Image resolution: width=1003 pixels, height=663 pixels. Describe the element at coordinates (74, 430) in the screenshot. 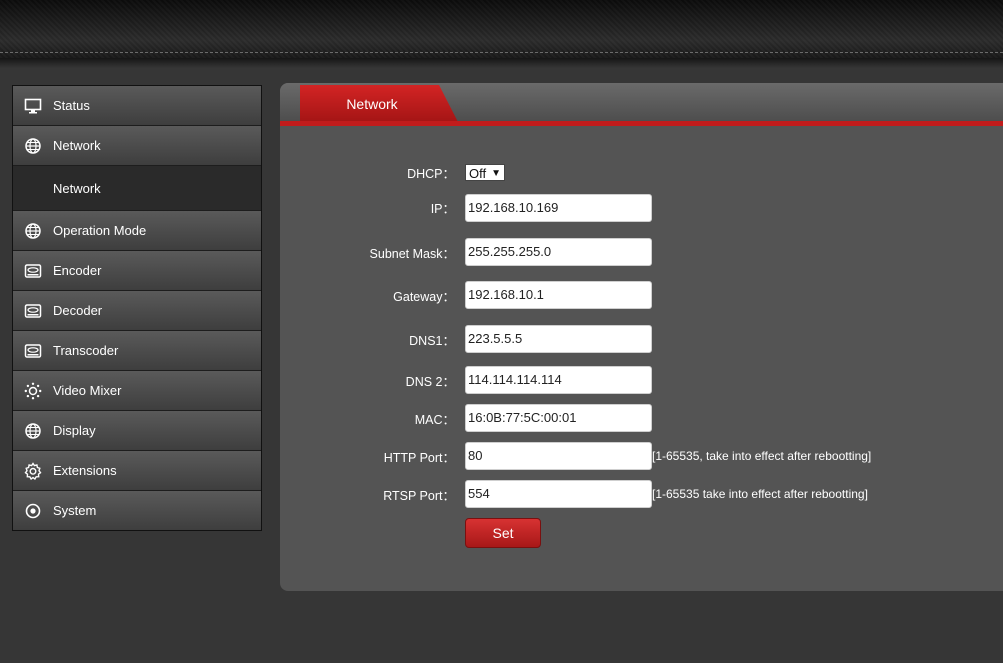

I see `sidebar-item-label: Display` at that location.